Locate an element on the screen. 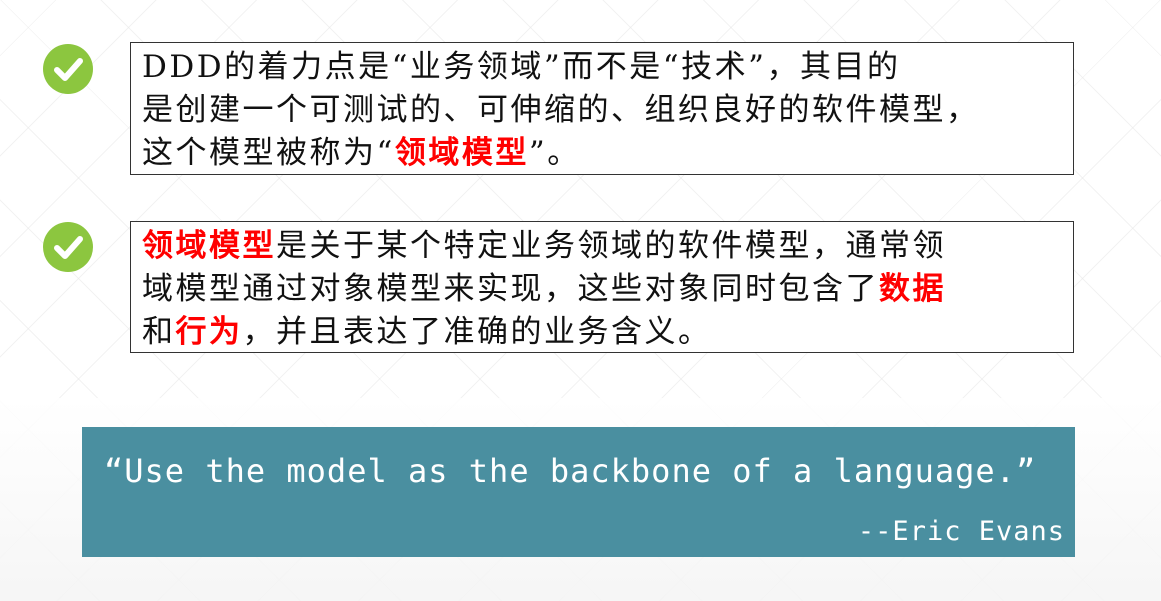  point-1-line-2: 是创建一个可测试的、可伸缩的、组织良好的软件模型， is located at coordinates (561, 110).